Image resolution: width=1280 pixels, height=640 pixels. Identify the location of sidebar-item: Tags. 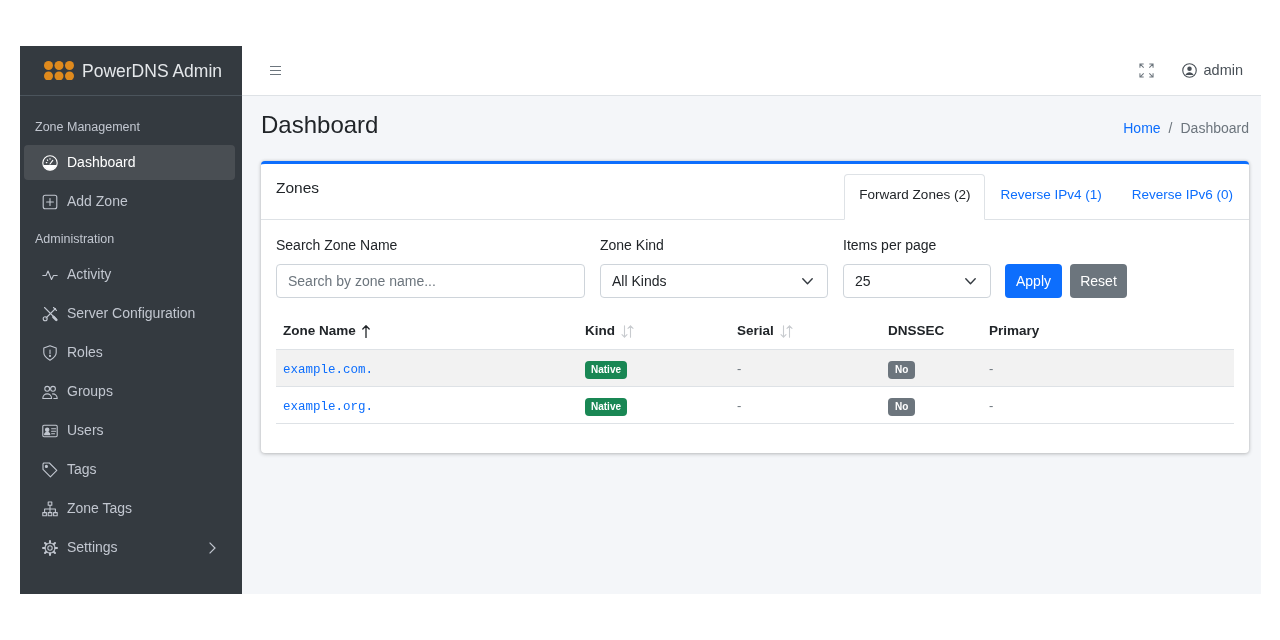
(129, 469).